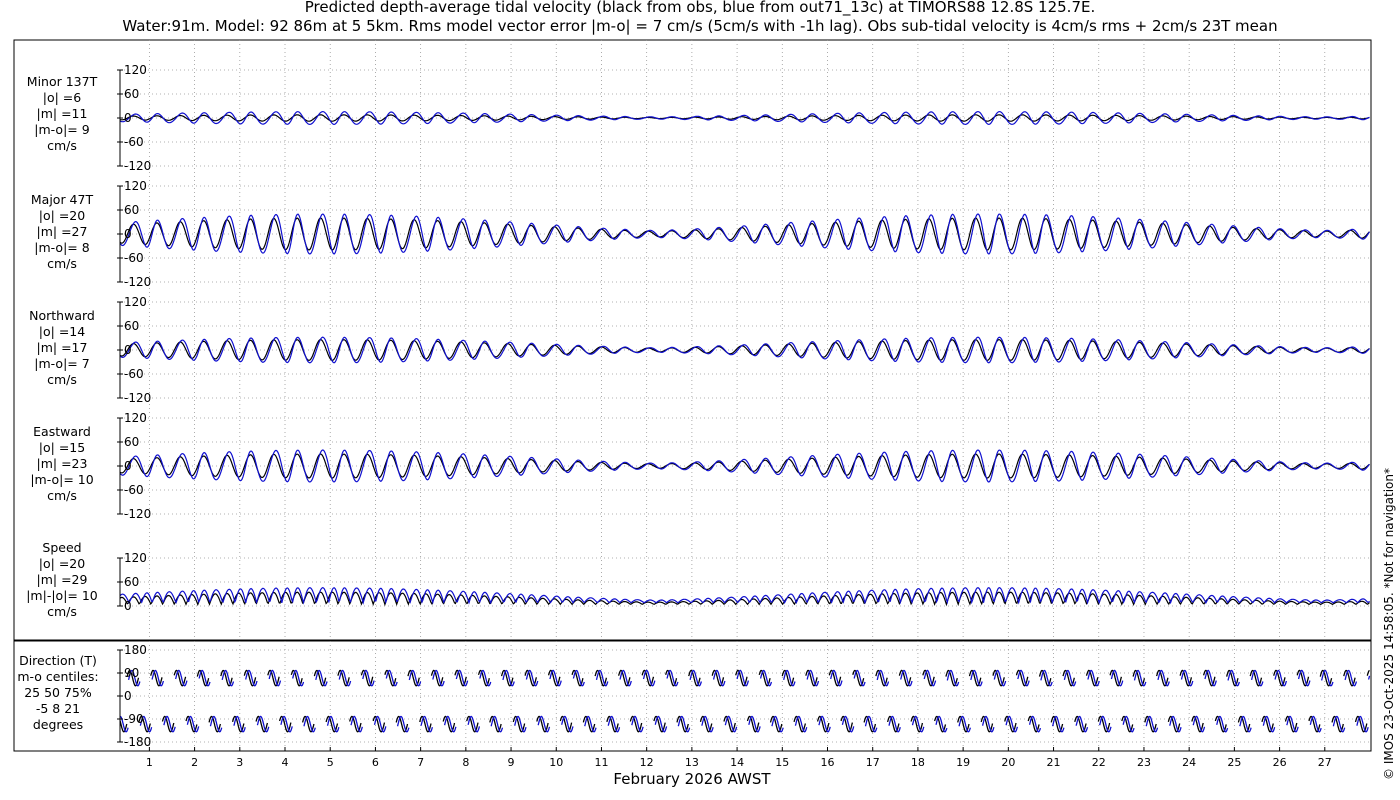  I want to click on x-tick-label: 18, so click(918, 762).